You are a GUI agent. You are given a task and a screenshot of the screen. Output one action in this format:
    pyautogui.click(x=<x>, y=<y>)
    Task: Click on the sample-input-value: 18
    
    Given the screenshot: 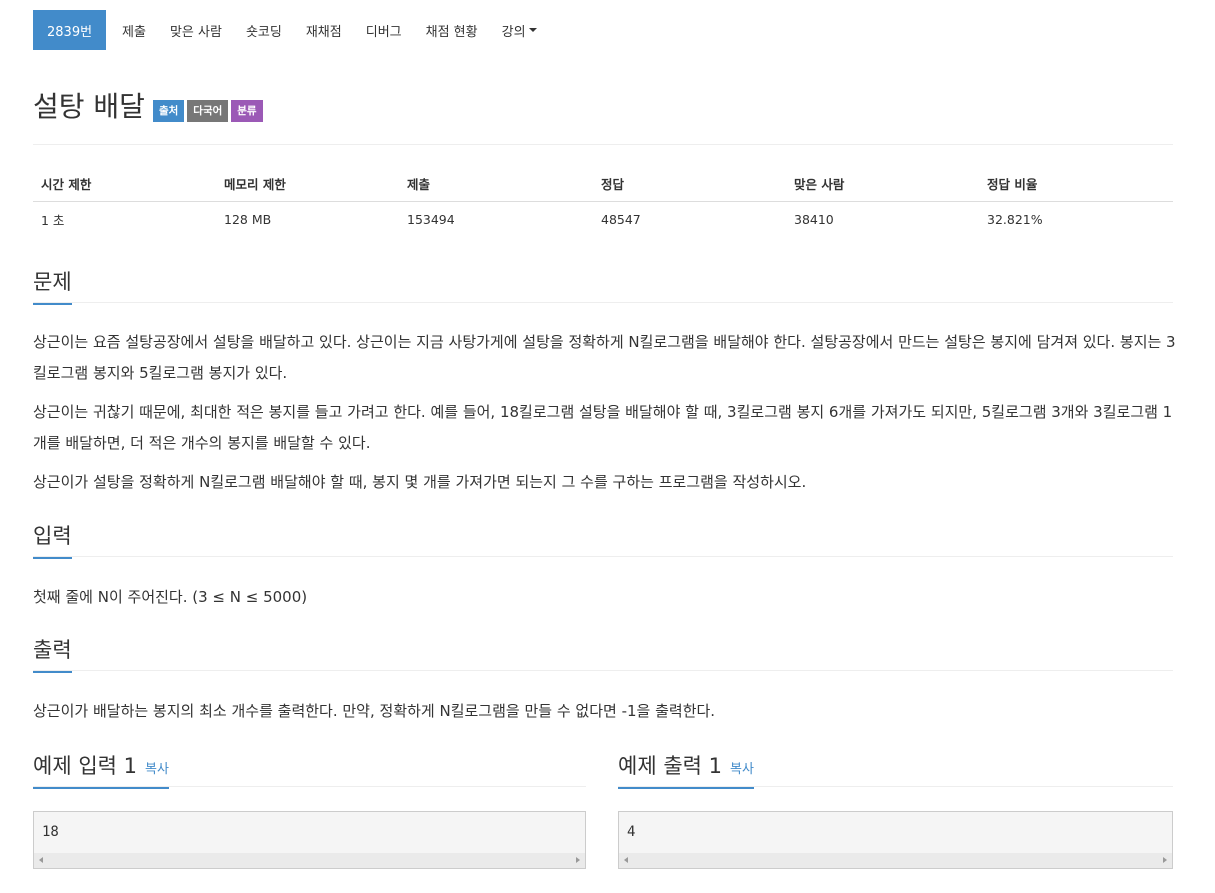 What is the action you would take?
    pyautogui.click(x=50, y=832)
    